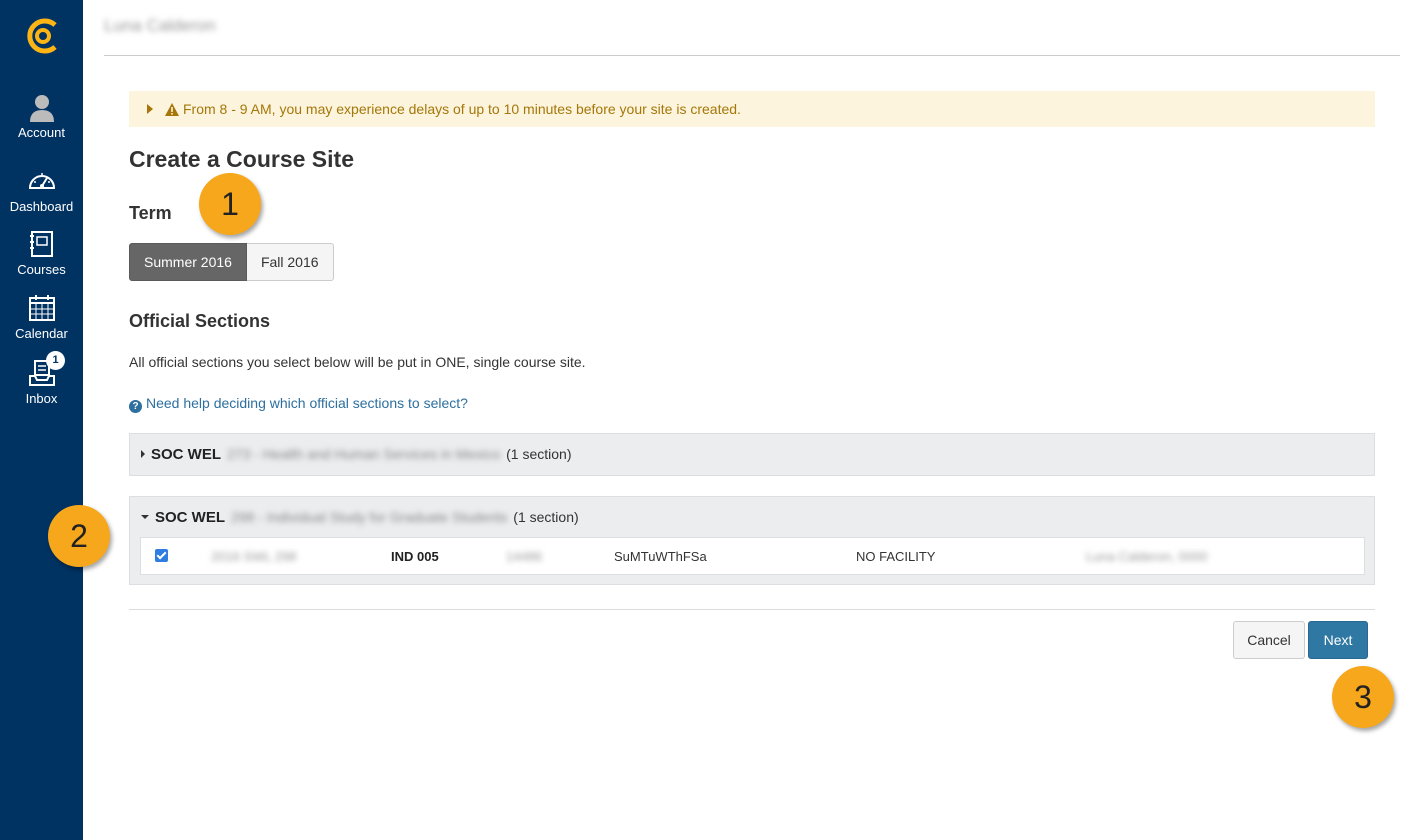  Describe the element at coordinates (254, 556) in the screenshot. I see `section-id-redacted: 2016 SWL 298` at that location.